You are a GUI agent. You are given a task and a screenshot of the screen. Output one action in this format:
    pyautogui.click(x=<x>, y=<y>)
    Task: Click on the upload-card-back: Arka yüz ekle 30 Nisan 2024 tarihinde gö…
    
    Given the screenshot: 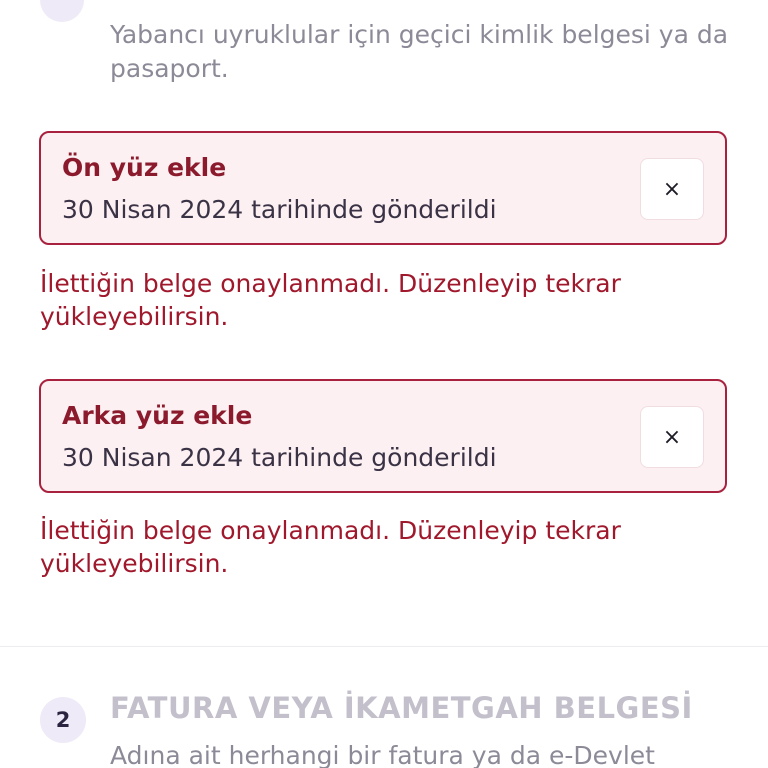 What is the action you would take?
    pyautogui.click(x=383, y=436)
    